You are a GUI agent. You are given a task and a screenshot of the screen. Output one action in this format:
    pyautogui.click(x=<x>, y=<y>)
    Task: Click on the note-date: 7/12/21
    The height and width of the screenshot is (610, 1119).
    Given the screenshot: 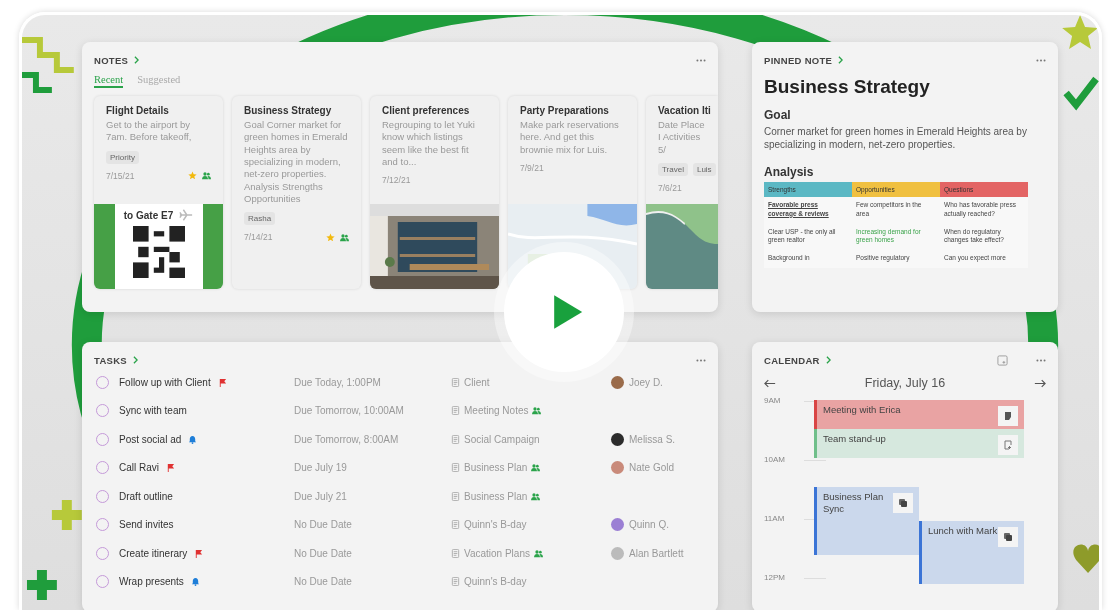 What is the action you would take?
    pyautogui.click(x=396, y=180)
    